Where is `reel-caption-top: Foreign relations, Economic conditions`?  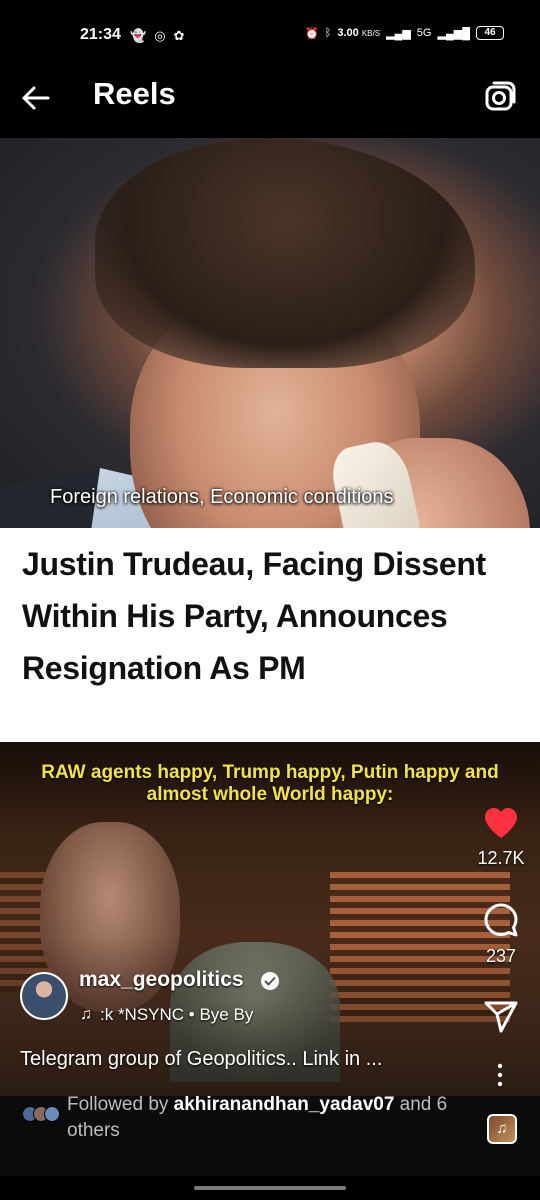
reel-caption-top: Foreign relations, Economic conditions is located at coordinates (222, 497).